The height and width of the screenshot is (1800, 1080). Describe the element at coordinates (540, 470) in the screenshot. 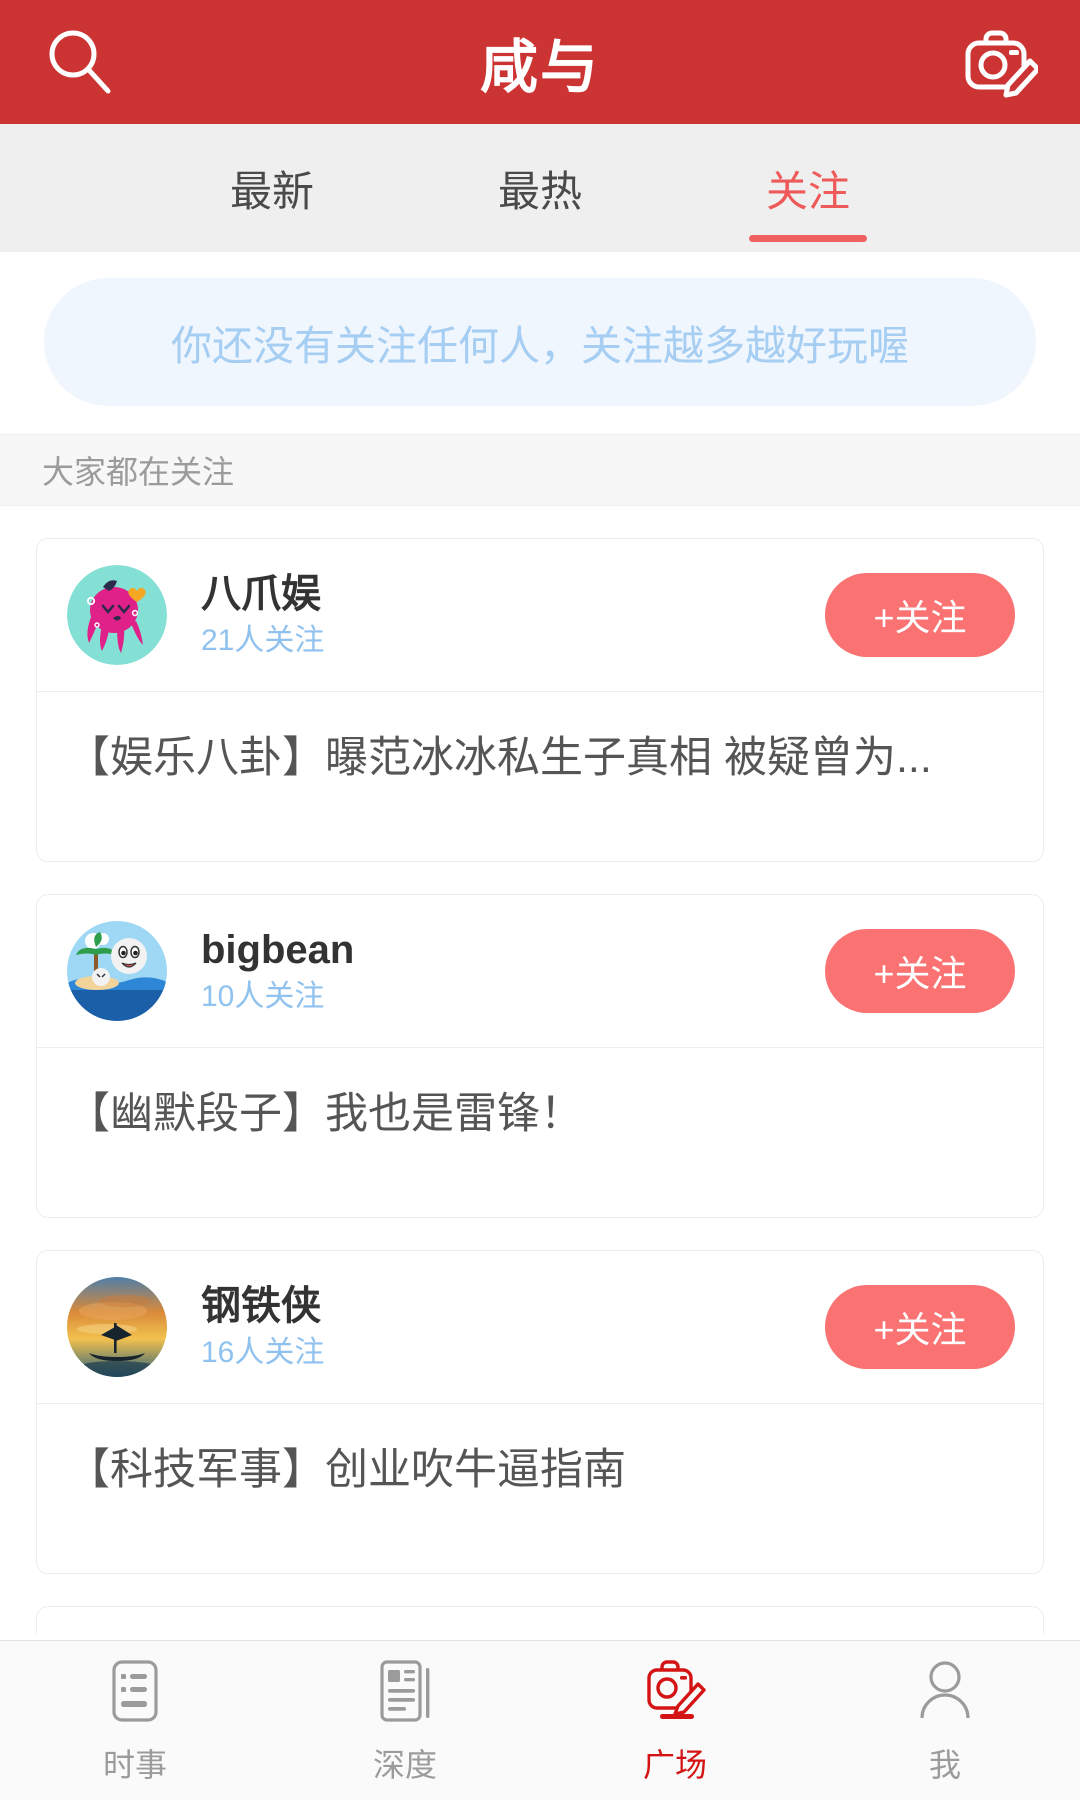

I see `section-header: 大家都在关注` at that location.